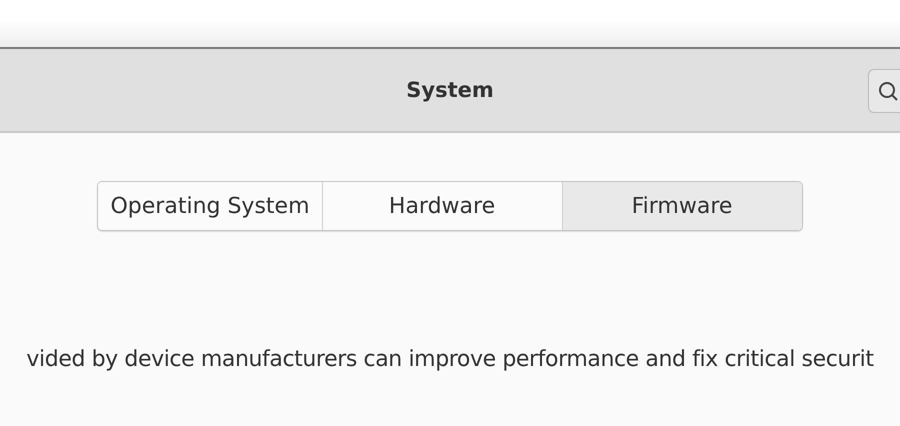 The width and height of the screenshot is (900, 426). Describe the element at coordinates (210, 206) in the screenshot. I see `tab: Operating System` at that location.